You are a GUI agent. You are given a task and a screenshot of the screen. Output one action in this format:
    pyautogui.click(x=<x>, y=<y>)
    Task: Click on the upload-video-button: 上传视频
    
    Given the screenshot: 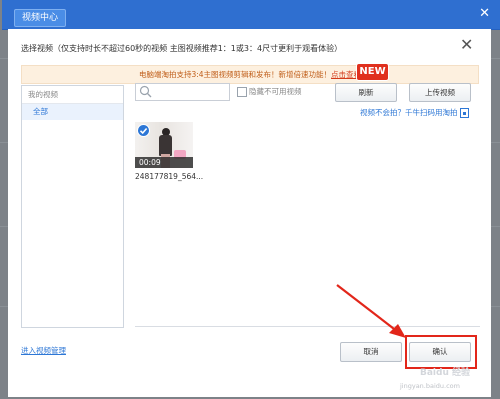 What is the action you would take?
    pyautogui.click(x=440, y=92)
    